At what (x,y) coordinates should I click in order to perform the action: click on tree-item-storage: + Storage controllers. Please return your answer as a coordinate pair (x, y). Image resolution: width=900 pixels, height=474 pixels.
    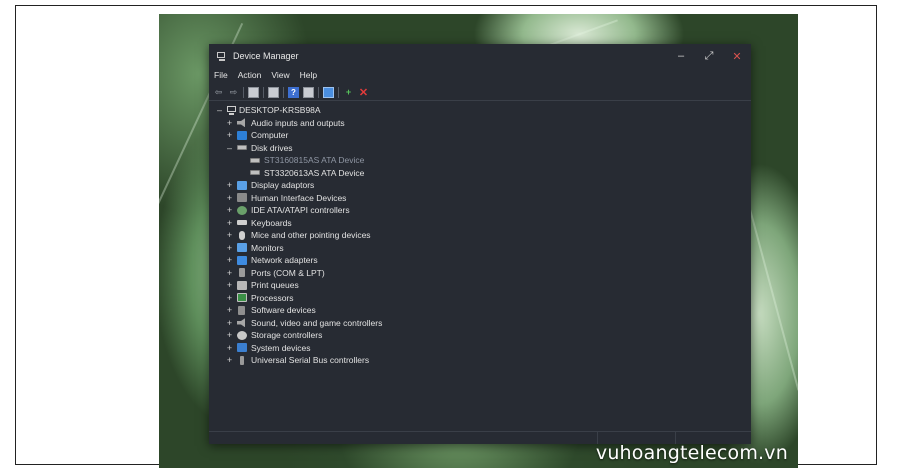
    Looking at the image, I should click on (303, 335).